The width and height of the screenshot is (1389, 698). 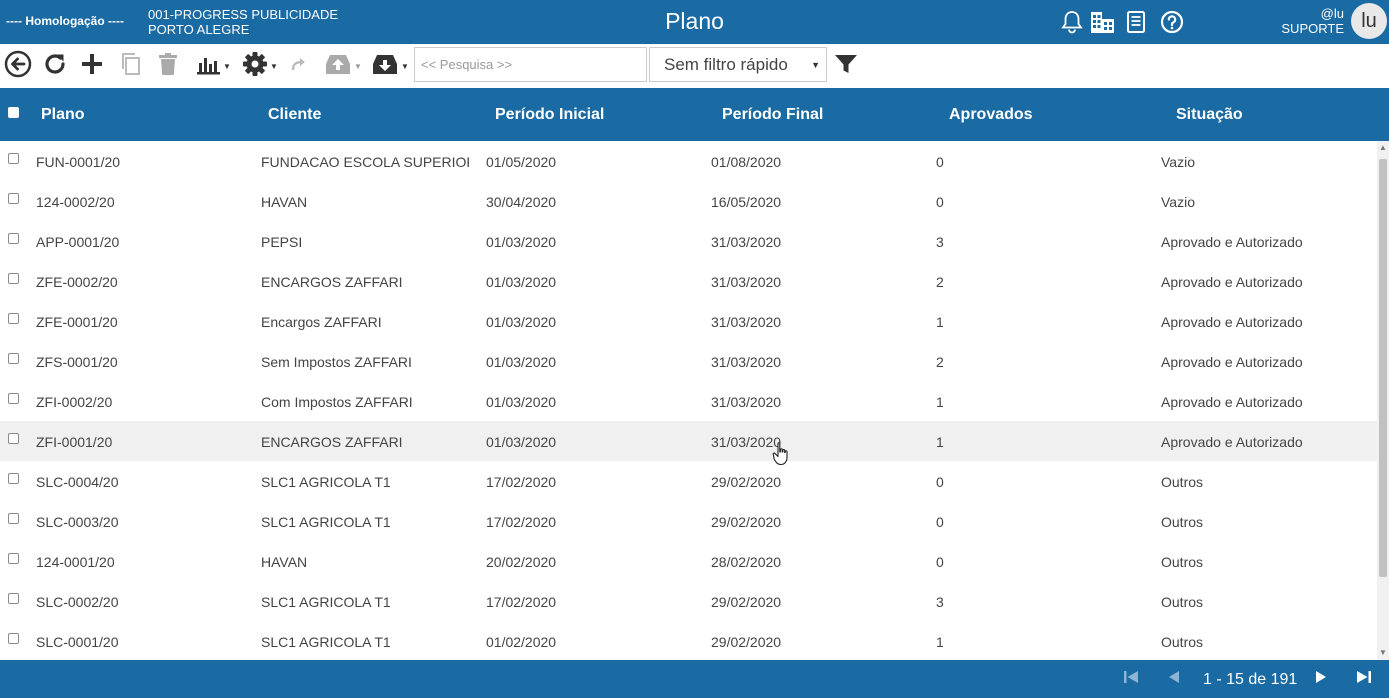 What do you see at coordinates (75, 562) in the screenshot?
I see `cell-plano: 124-0001/20` at bounding box center [75, 562].